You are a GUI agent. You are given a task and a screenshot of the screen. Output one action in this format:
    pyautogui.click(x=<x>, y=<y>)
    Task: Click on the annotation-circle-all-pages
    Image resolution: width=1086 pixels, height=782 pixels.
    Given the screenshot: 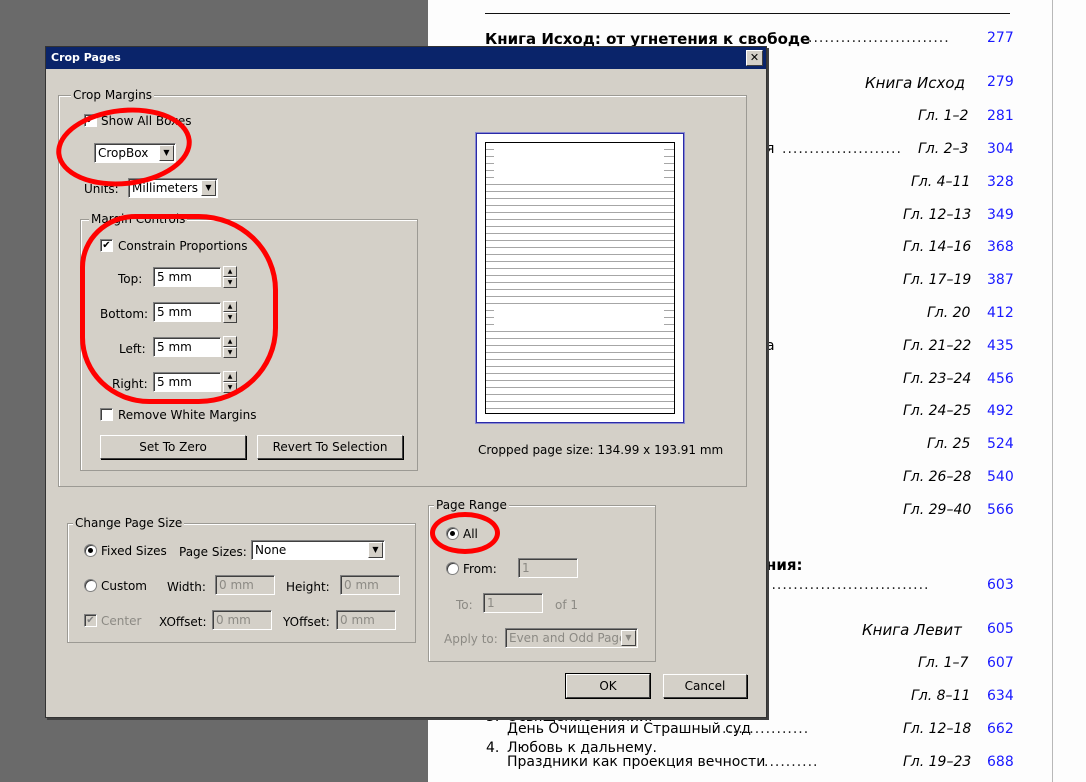 What is the action you would take?
    pyautogui.click(x=465, y=533)
    